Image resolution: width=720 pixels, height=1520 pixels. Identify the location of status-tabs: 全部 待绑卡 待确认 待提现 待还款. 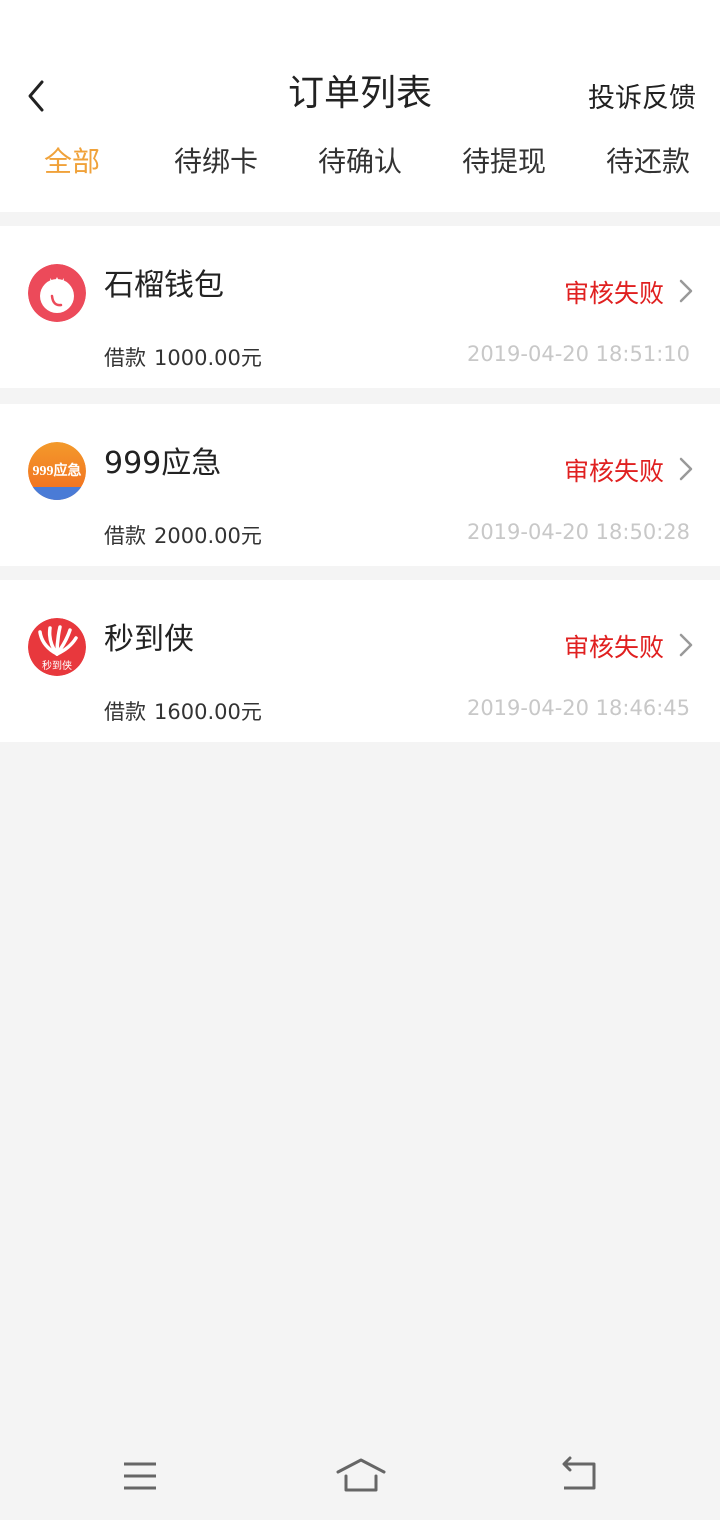
(360, 164).